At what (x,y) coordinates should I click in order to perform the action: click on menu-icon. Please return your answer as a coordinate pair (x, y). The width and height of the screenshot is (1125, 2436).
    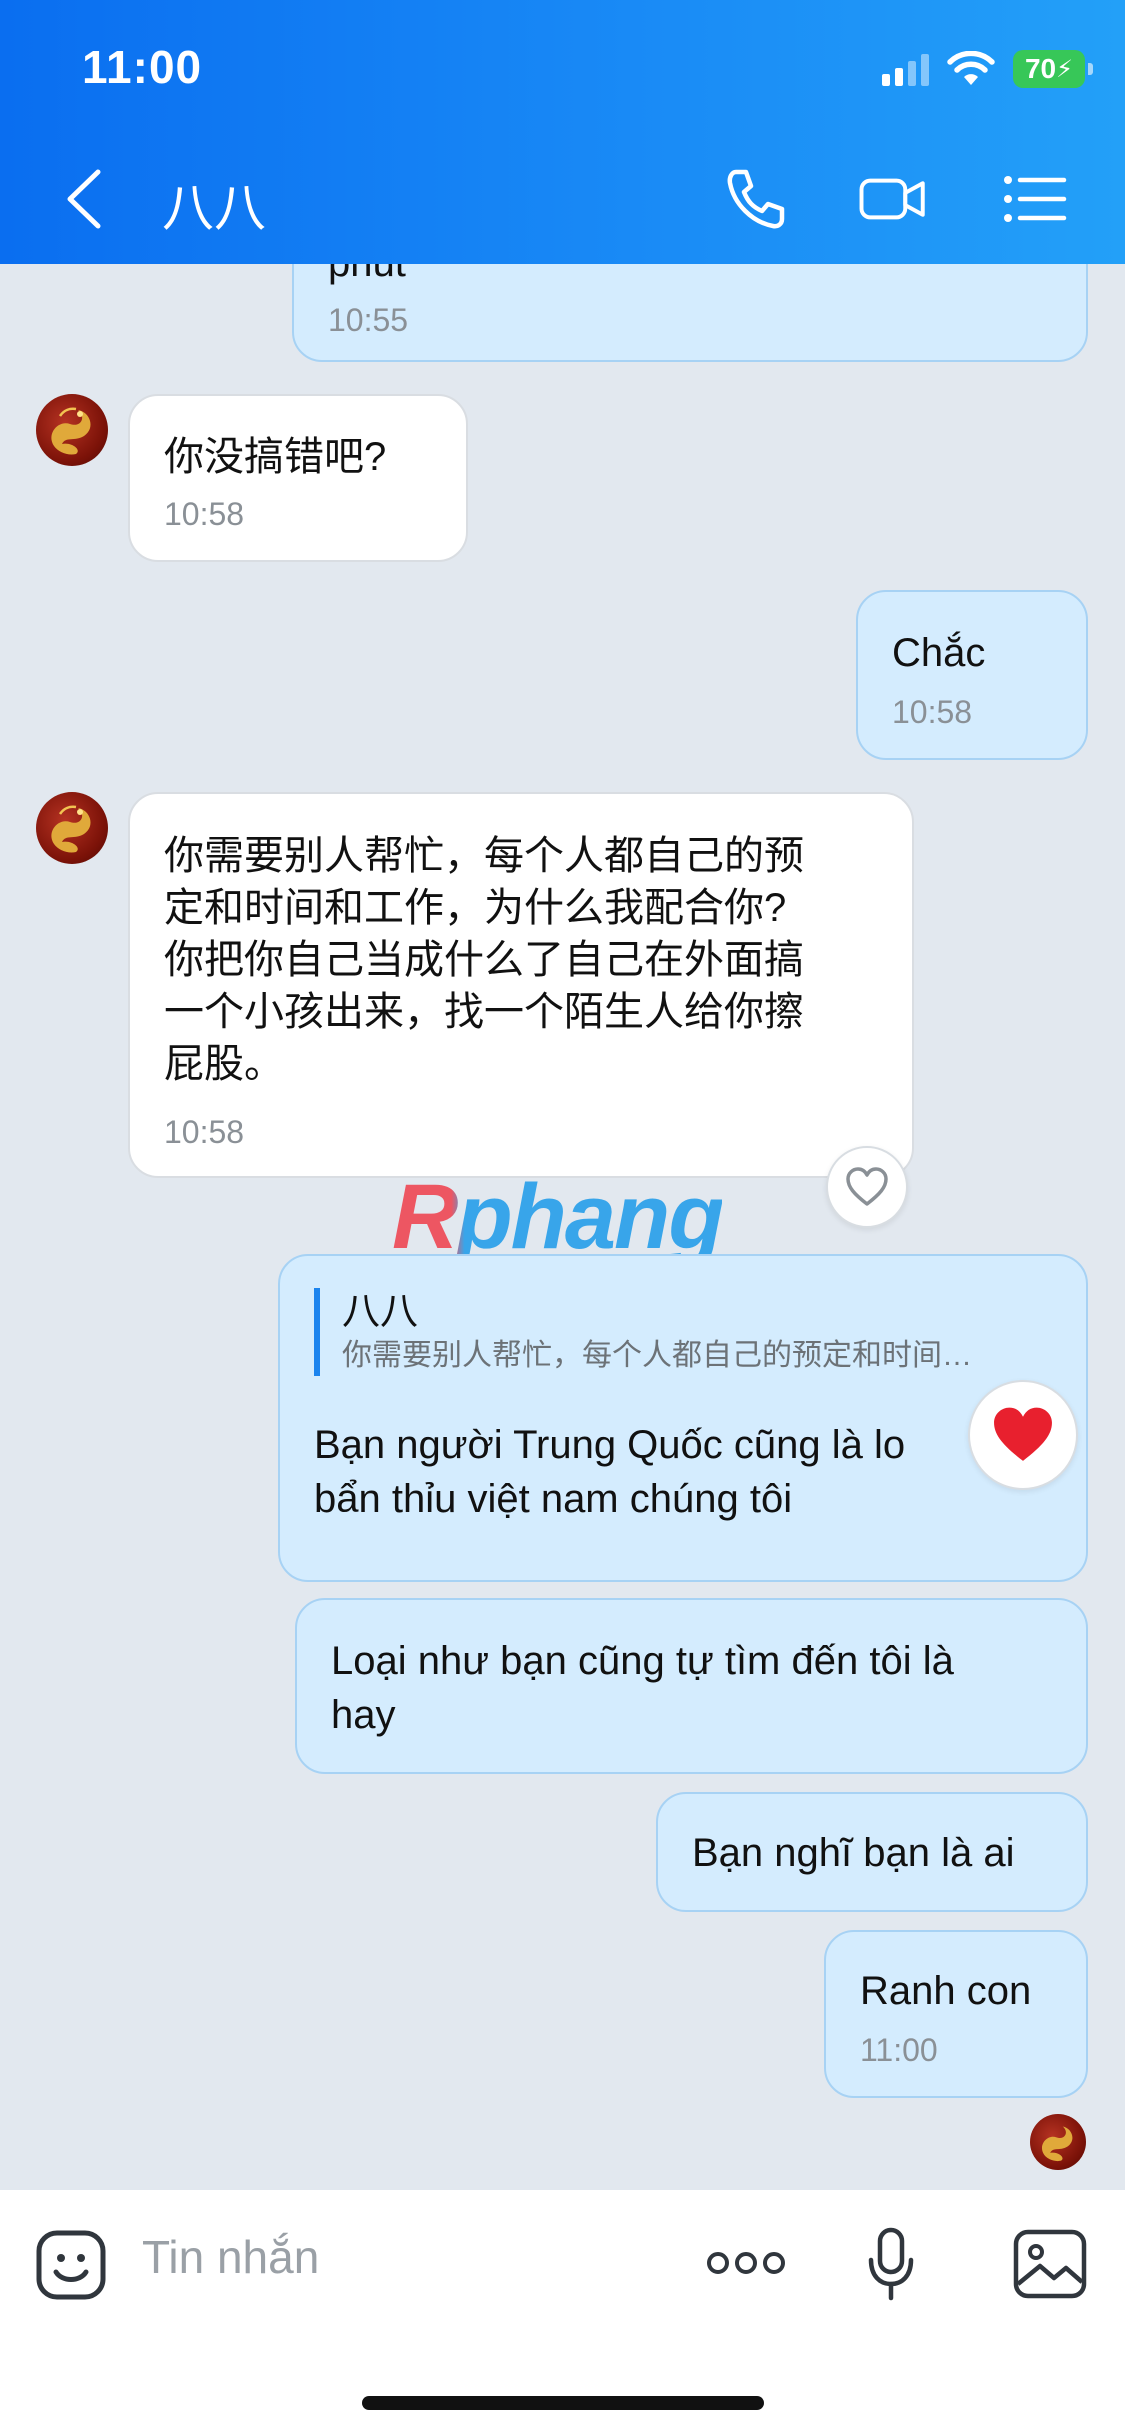
    Looking at the image, I should click on (1035, 199).